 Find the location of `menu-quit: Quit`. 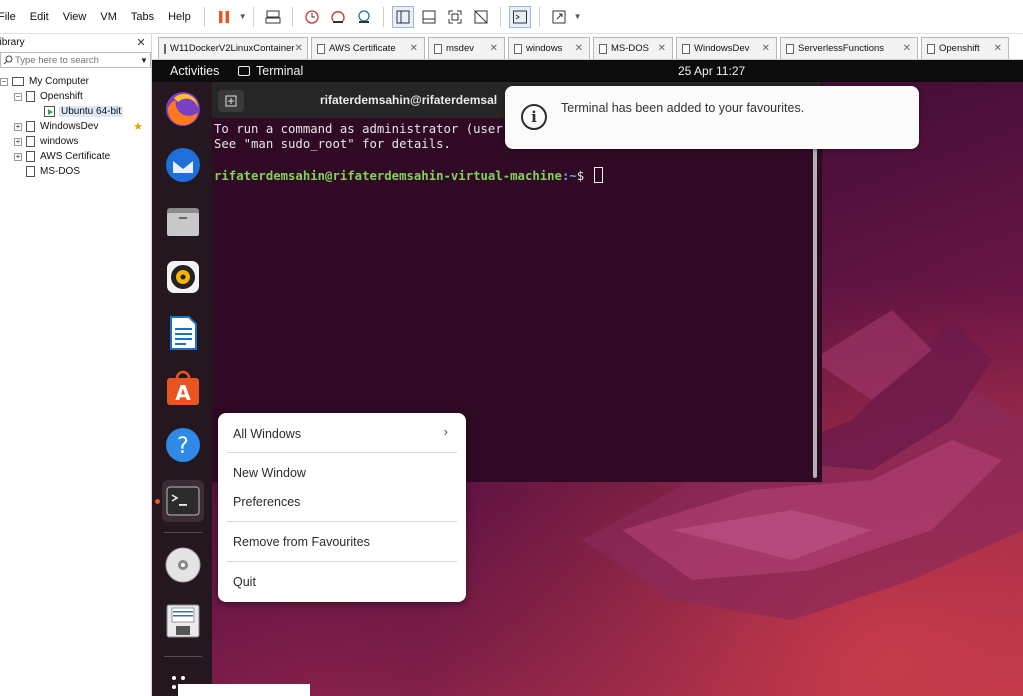

menu-quit: Quit is located at coordinates (244, 582).